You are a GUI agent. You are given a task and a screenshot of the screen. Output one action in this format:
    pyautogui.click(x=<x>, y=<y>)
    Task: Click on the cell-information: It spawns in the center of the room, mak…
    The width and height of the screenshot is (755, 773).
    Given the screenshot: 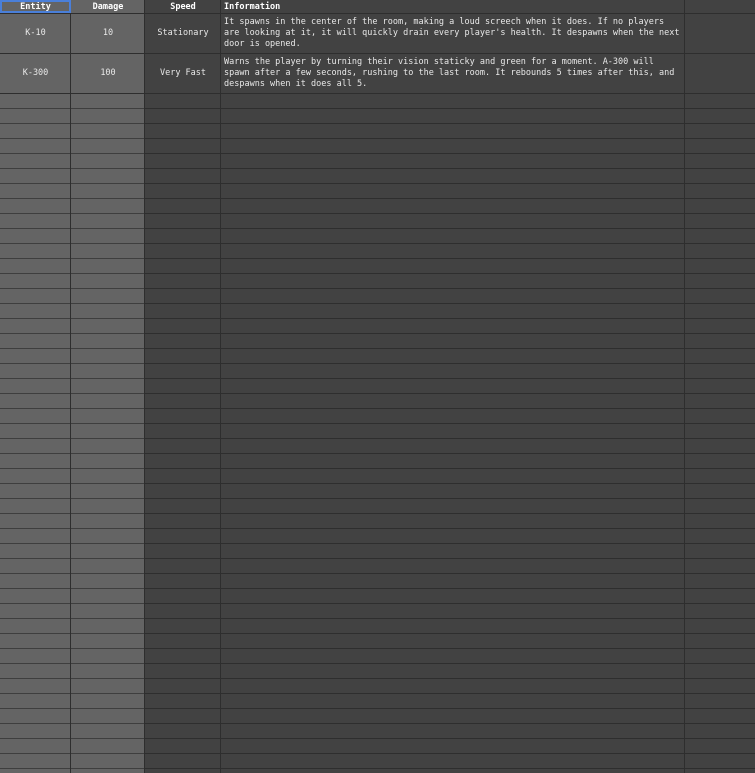 What is the action you would take?
    pyautogui.click(x=453, y=33)
    